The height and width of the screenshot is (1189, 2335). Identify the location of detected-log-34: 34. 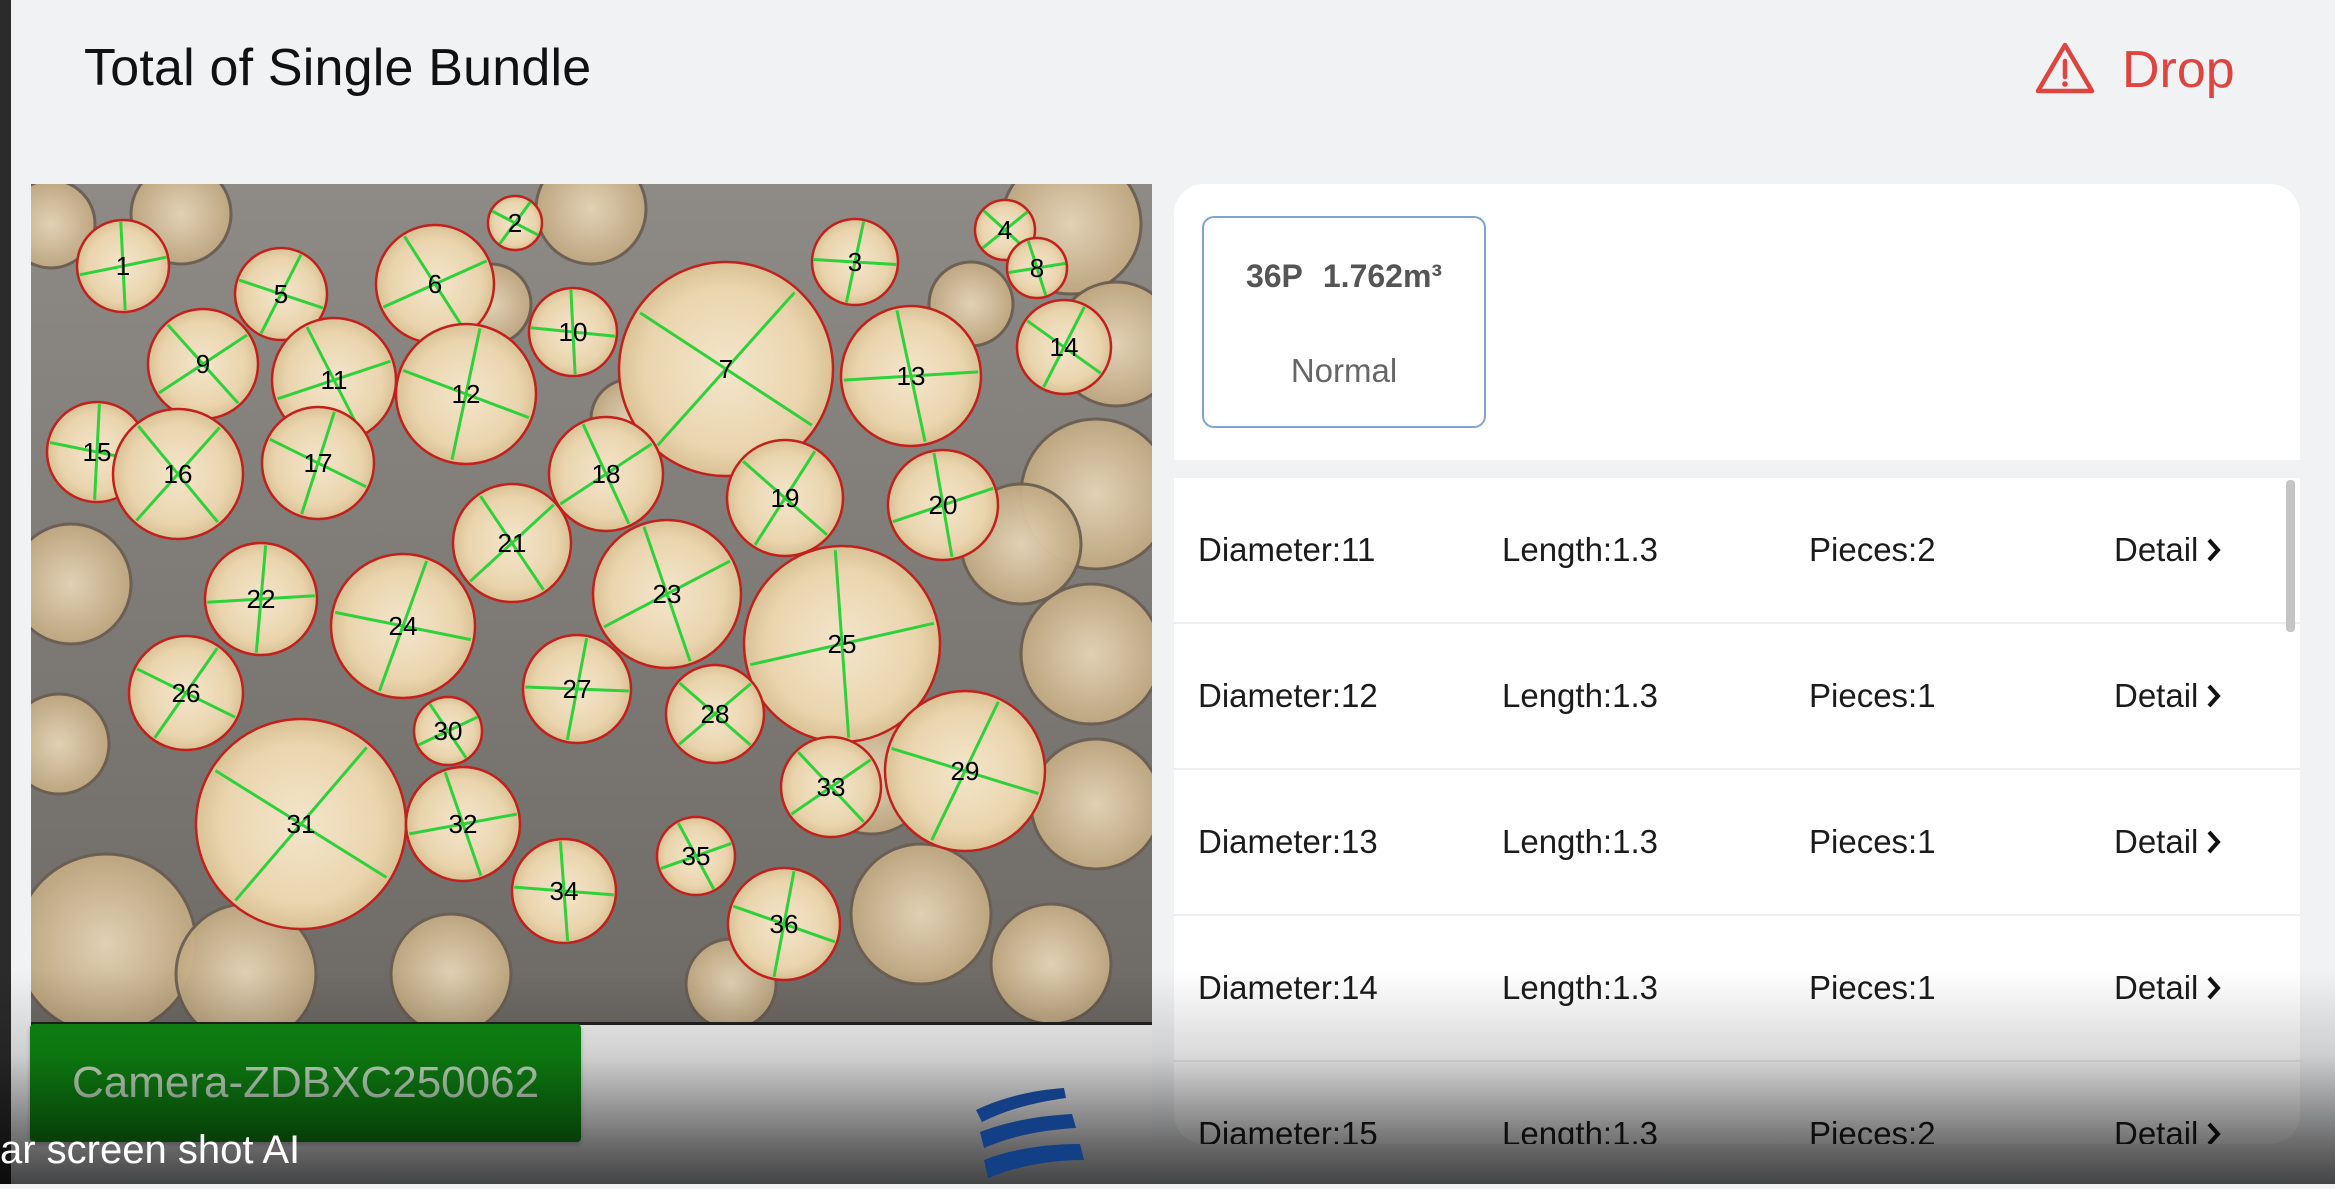
(564, 891).